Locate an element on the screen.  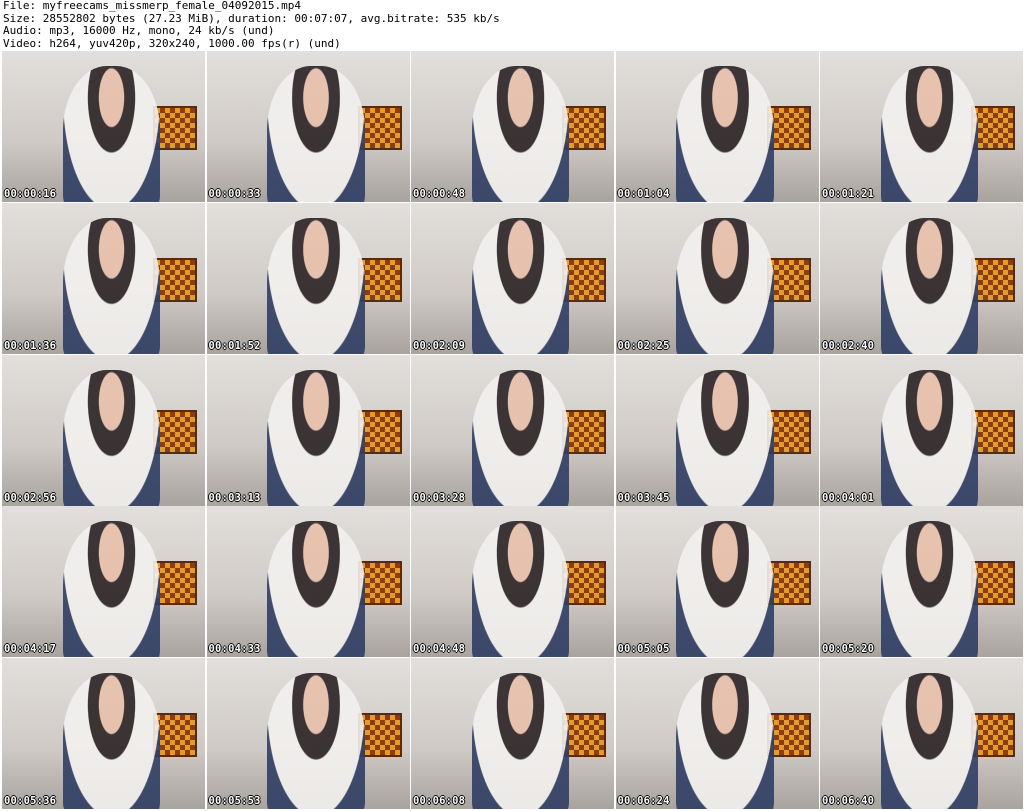
video-frame-thumbnail: 00:00:33 is located at coordinates (308, 126).